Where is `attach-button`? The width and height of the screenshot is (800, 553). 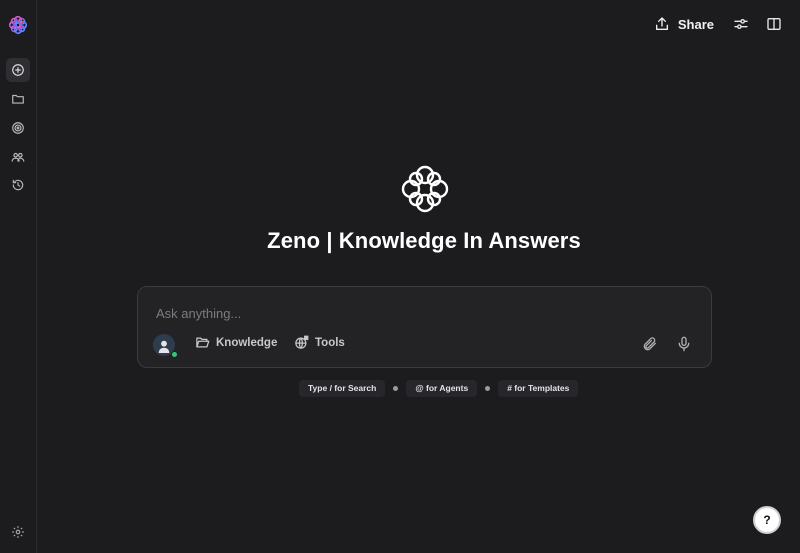
attach-button is located at coordinates (650, 344).